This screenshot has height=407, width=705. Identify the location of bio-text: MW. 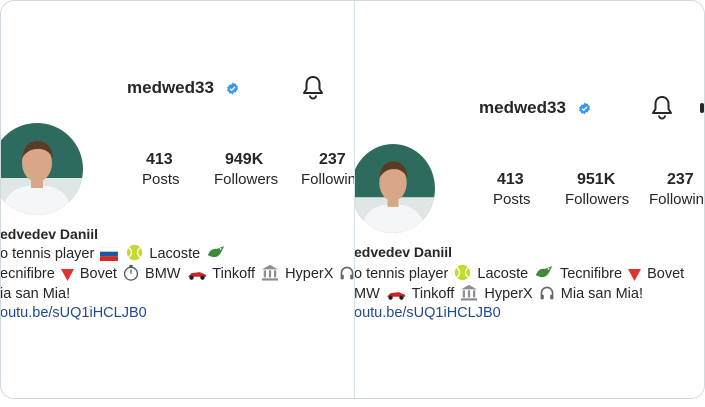
(367, 294).